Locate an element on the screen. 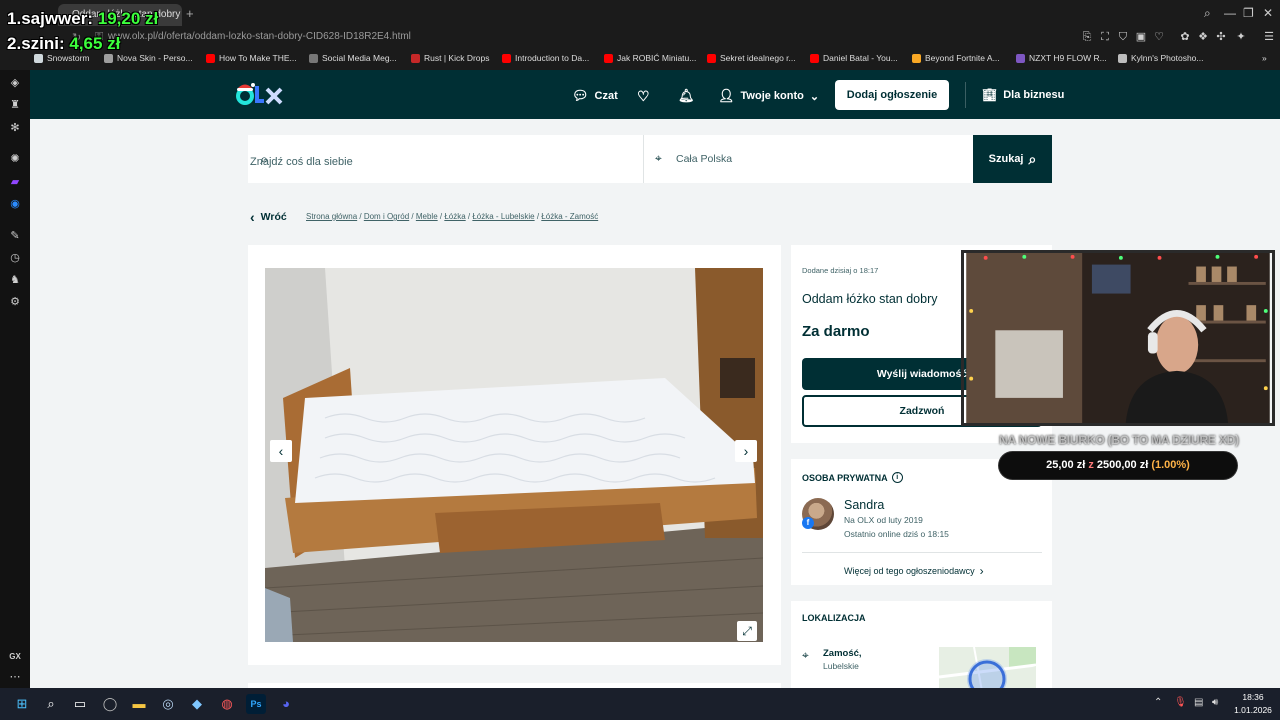 The width and height of the screenshot is (1280, 720). breadcrumb-item: Łóżka is located at coordinates (454, 216).